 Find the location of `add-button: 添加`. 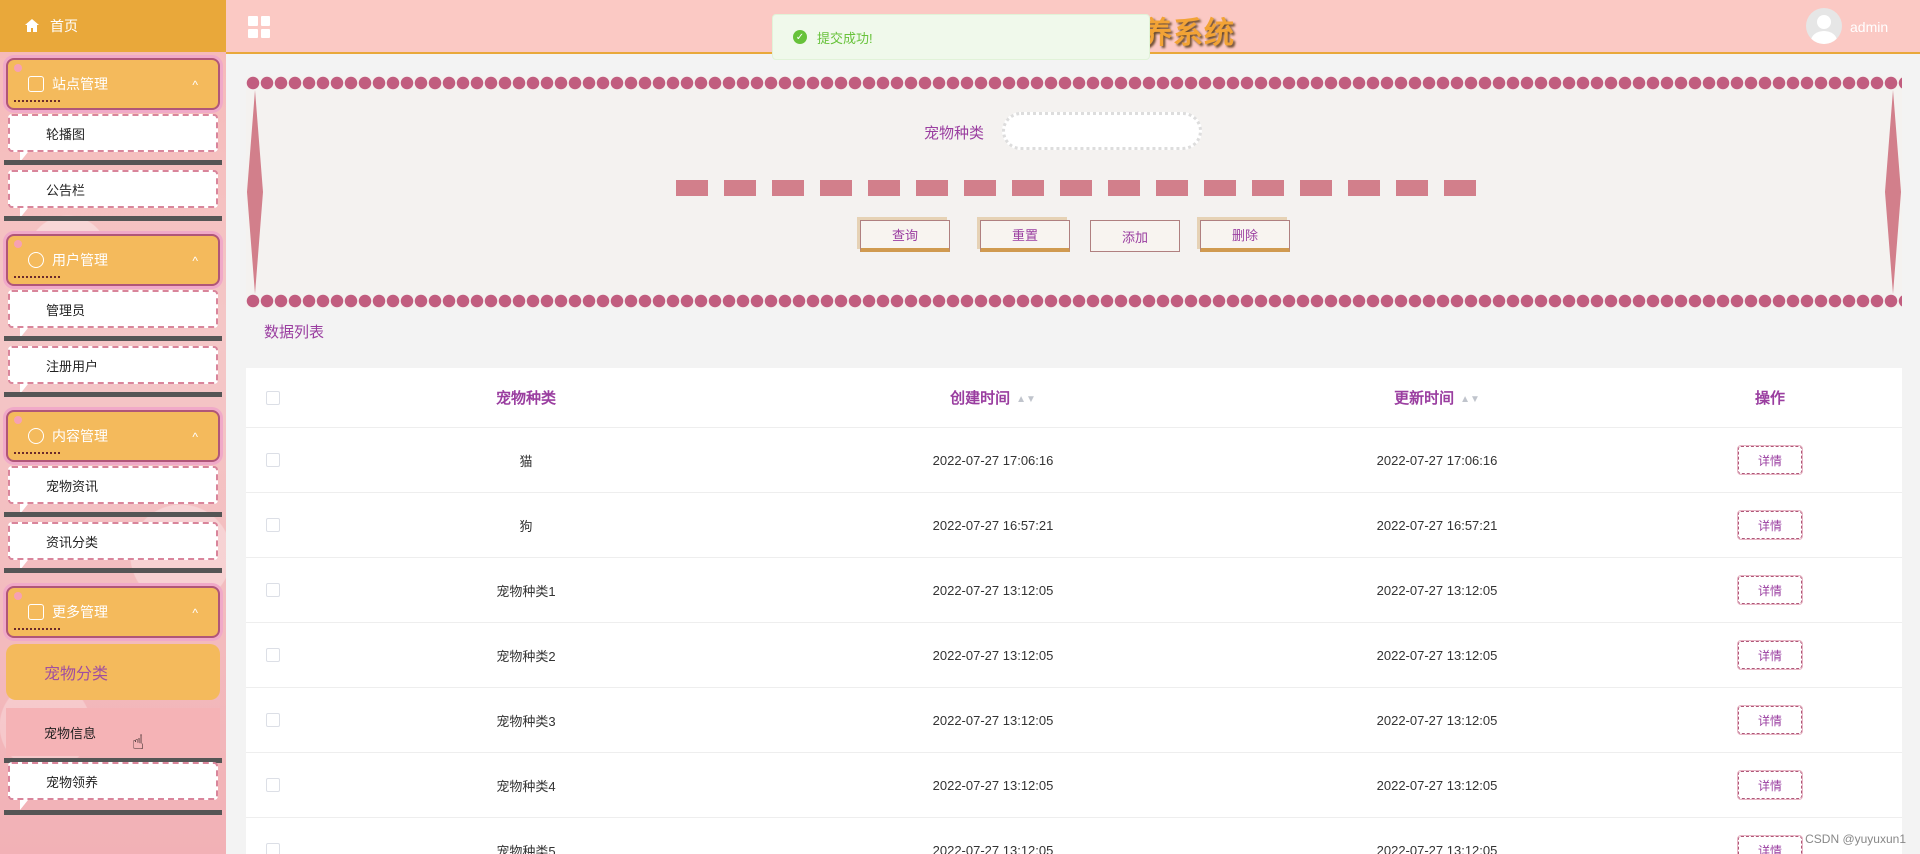

add-button: 添加 is located at coordinates (1135, 236).